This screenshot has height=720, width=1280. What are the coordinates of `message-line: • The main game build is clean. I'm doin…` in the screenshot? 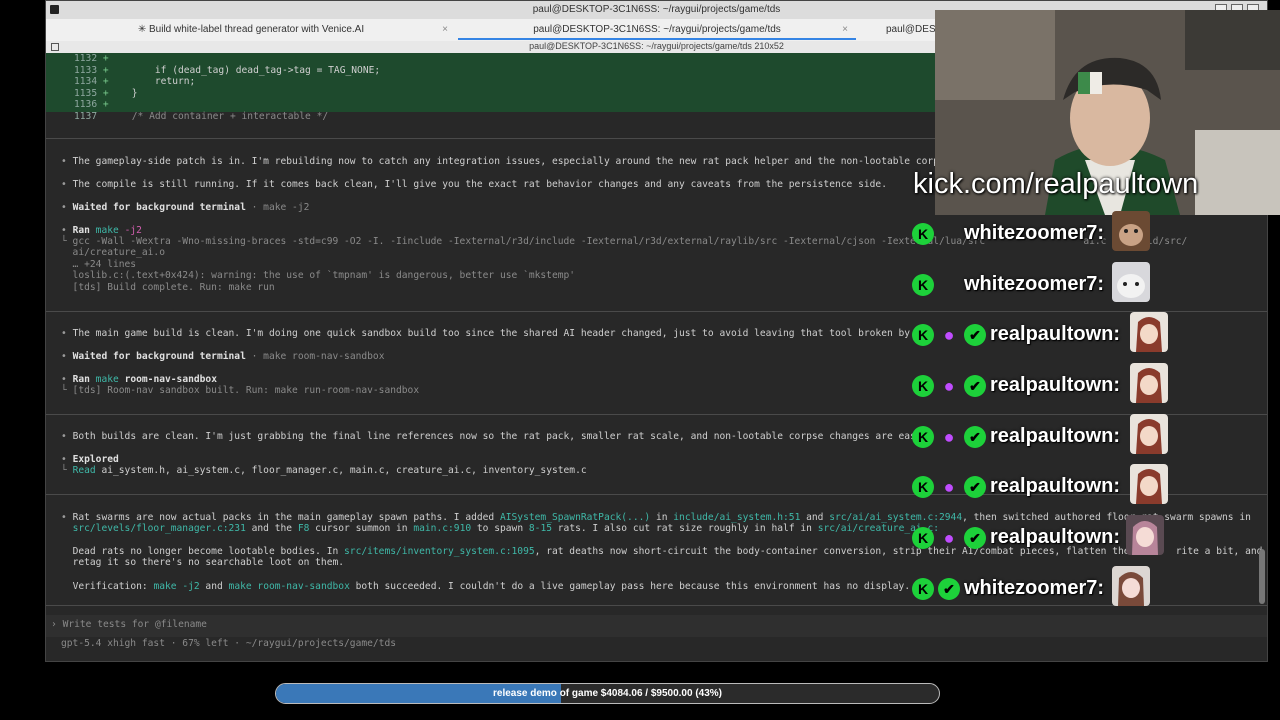 It's located at (497, 333).